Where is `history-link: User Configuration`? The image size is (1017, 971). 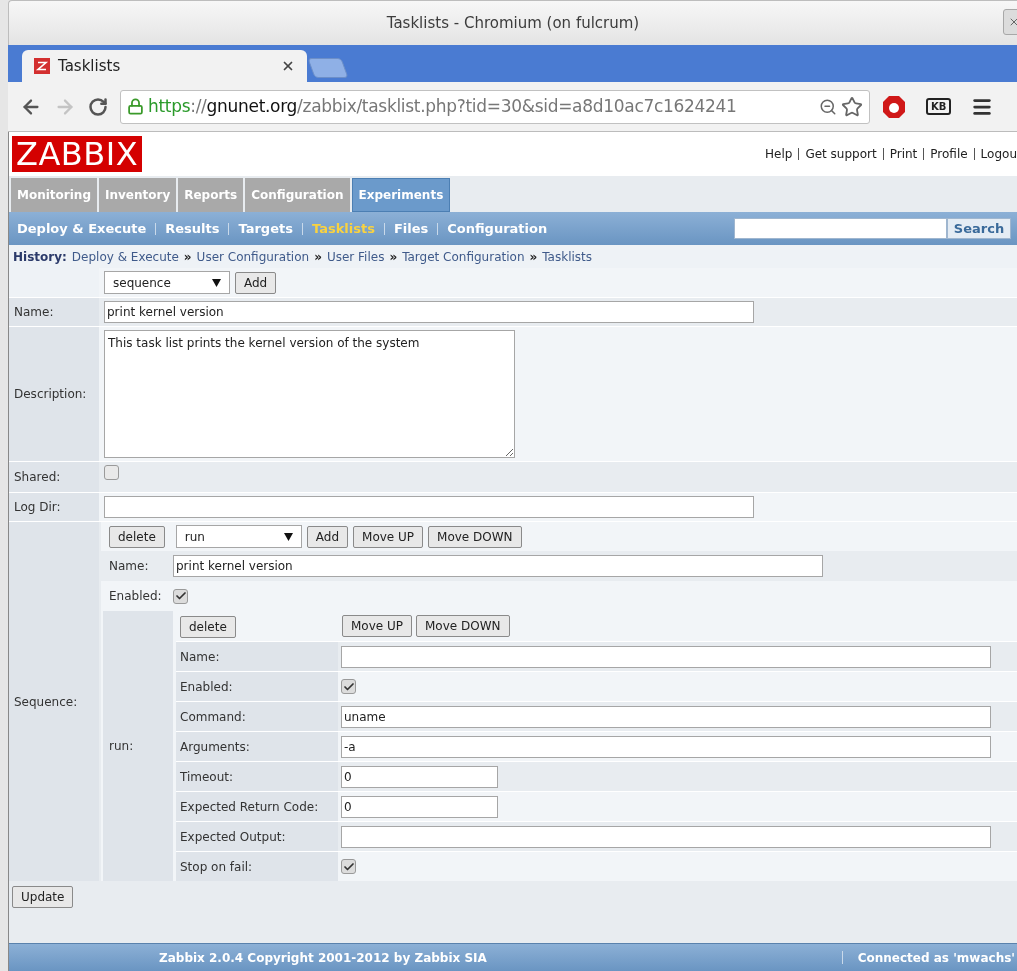 history-link: User Configuration is located at coordinates (253, 256).